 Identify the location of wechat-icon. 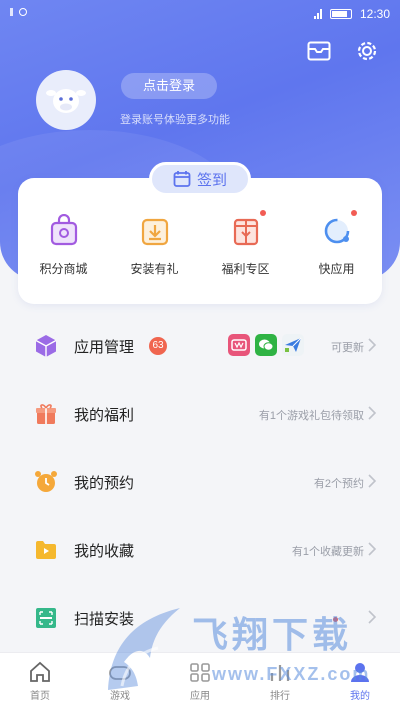
(266, 345).